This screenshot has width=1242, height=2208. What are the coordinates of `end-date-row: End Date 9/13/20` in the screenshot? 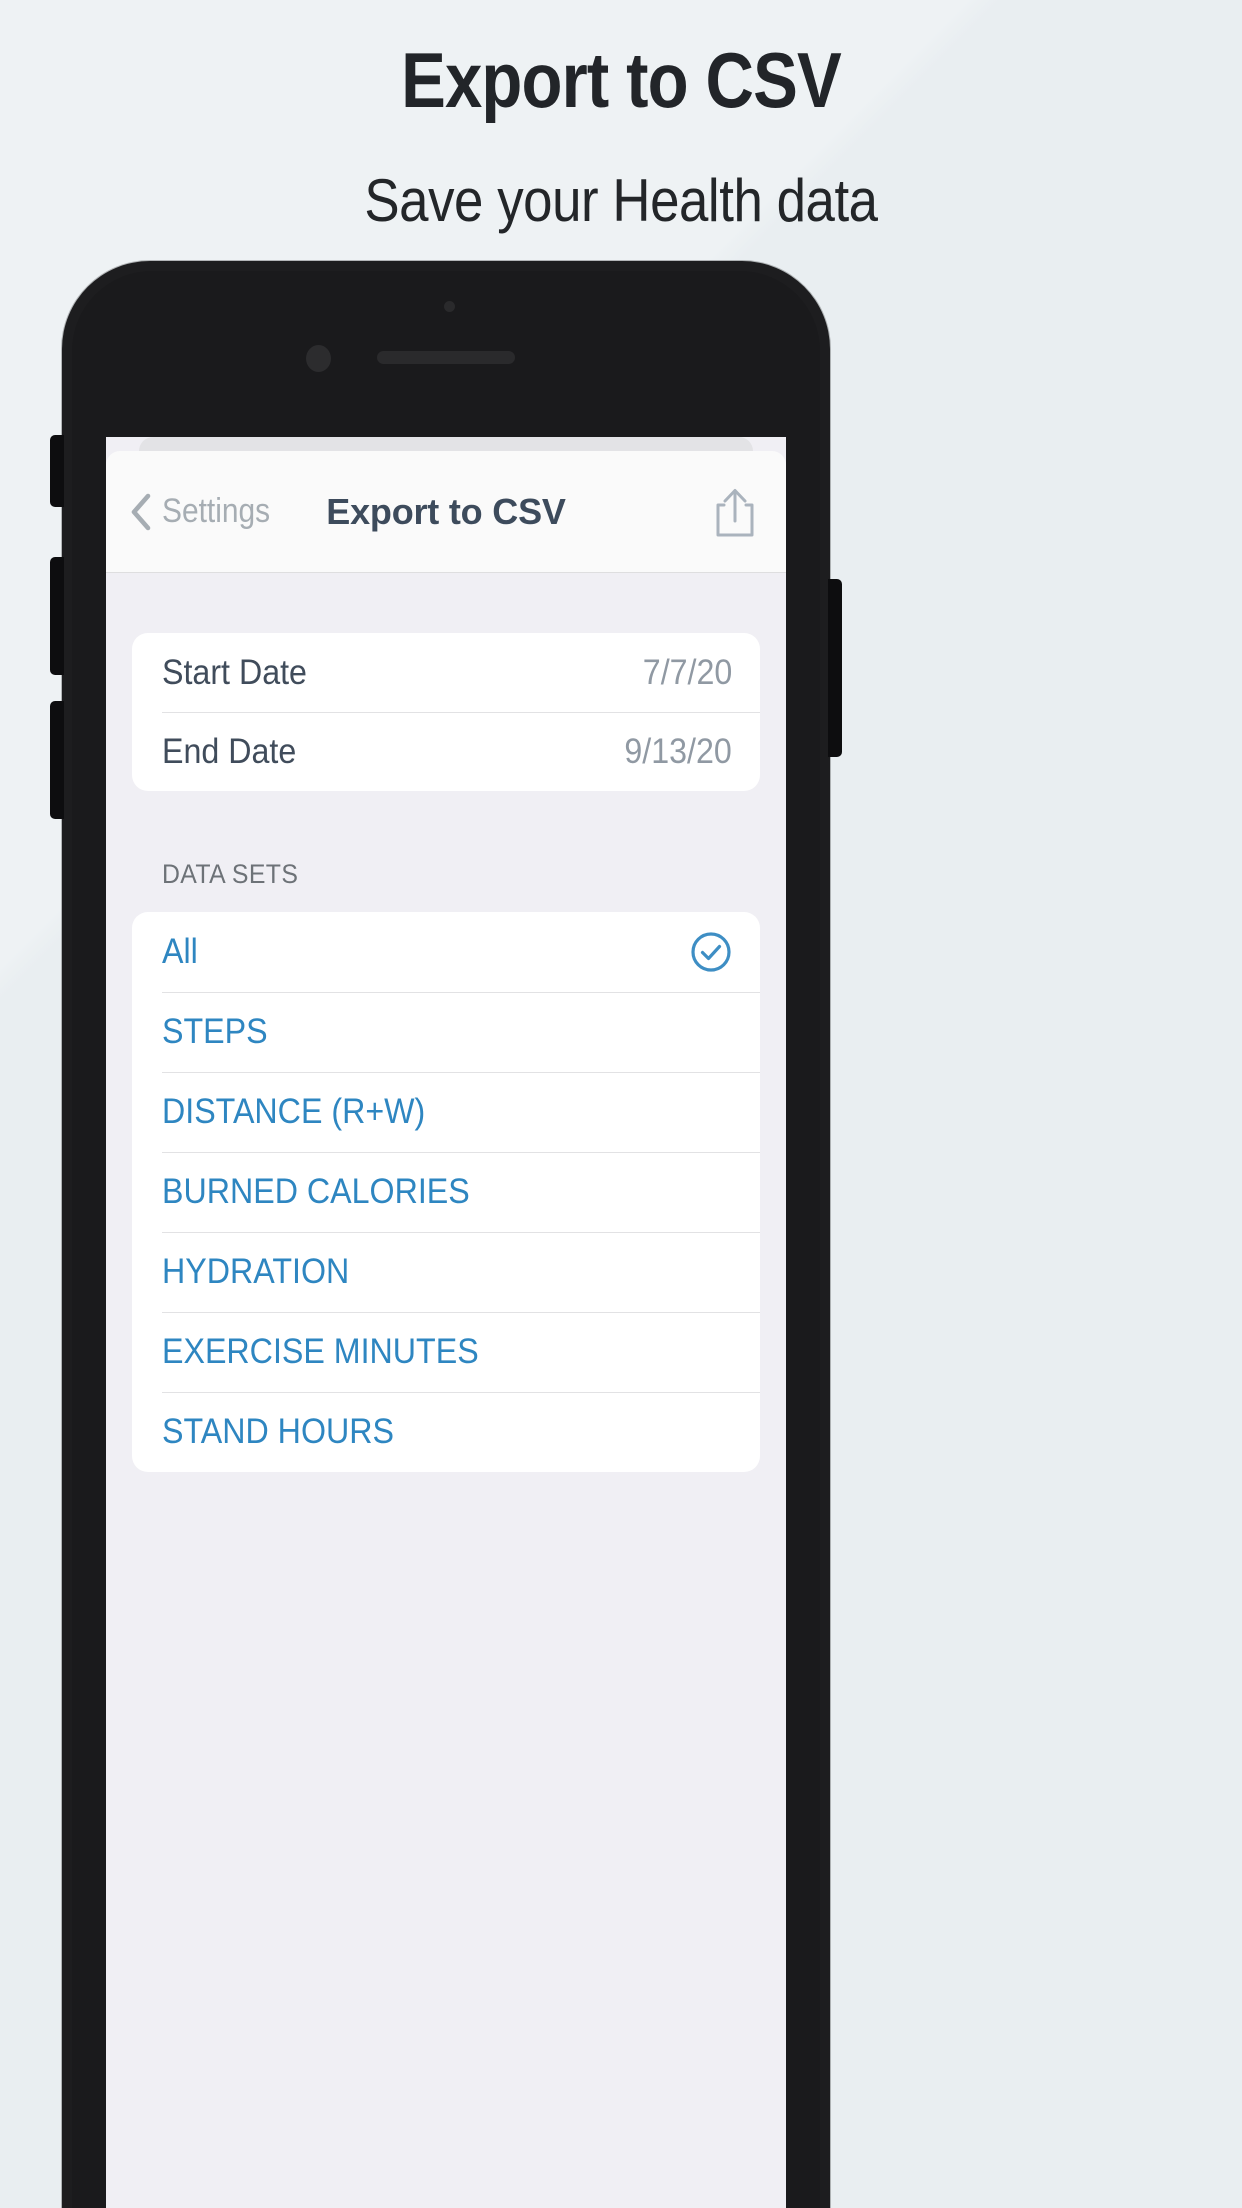 It's located at (446, 751).